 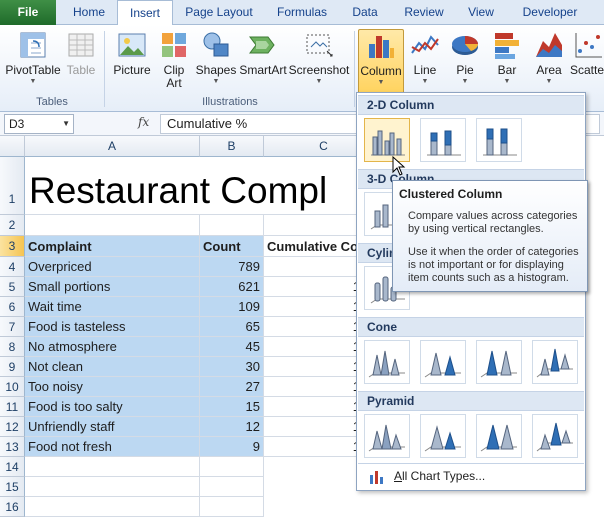 What do you see at coordinates (12, 327) in the screenshot?
I see `row-header: 7` at bounding box center [12, 327].